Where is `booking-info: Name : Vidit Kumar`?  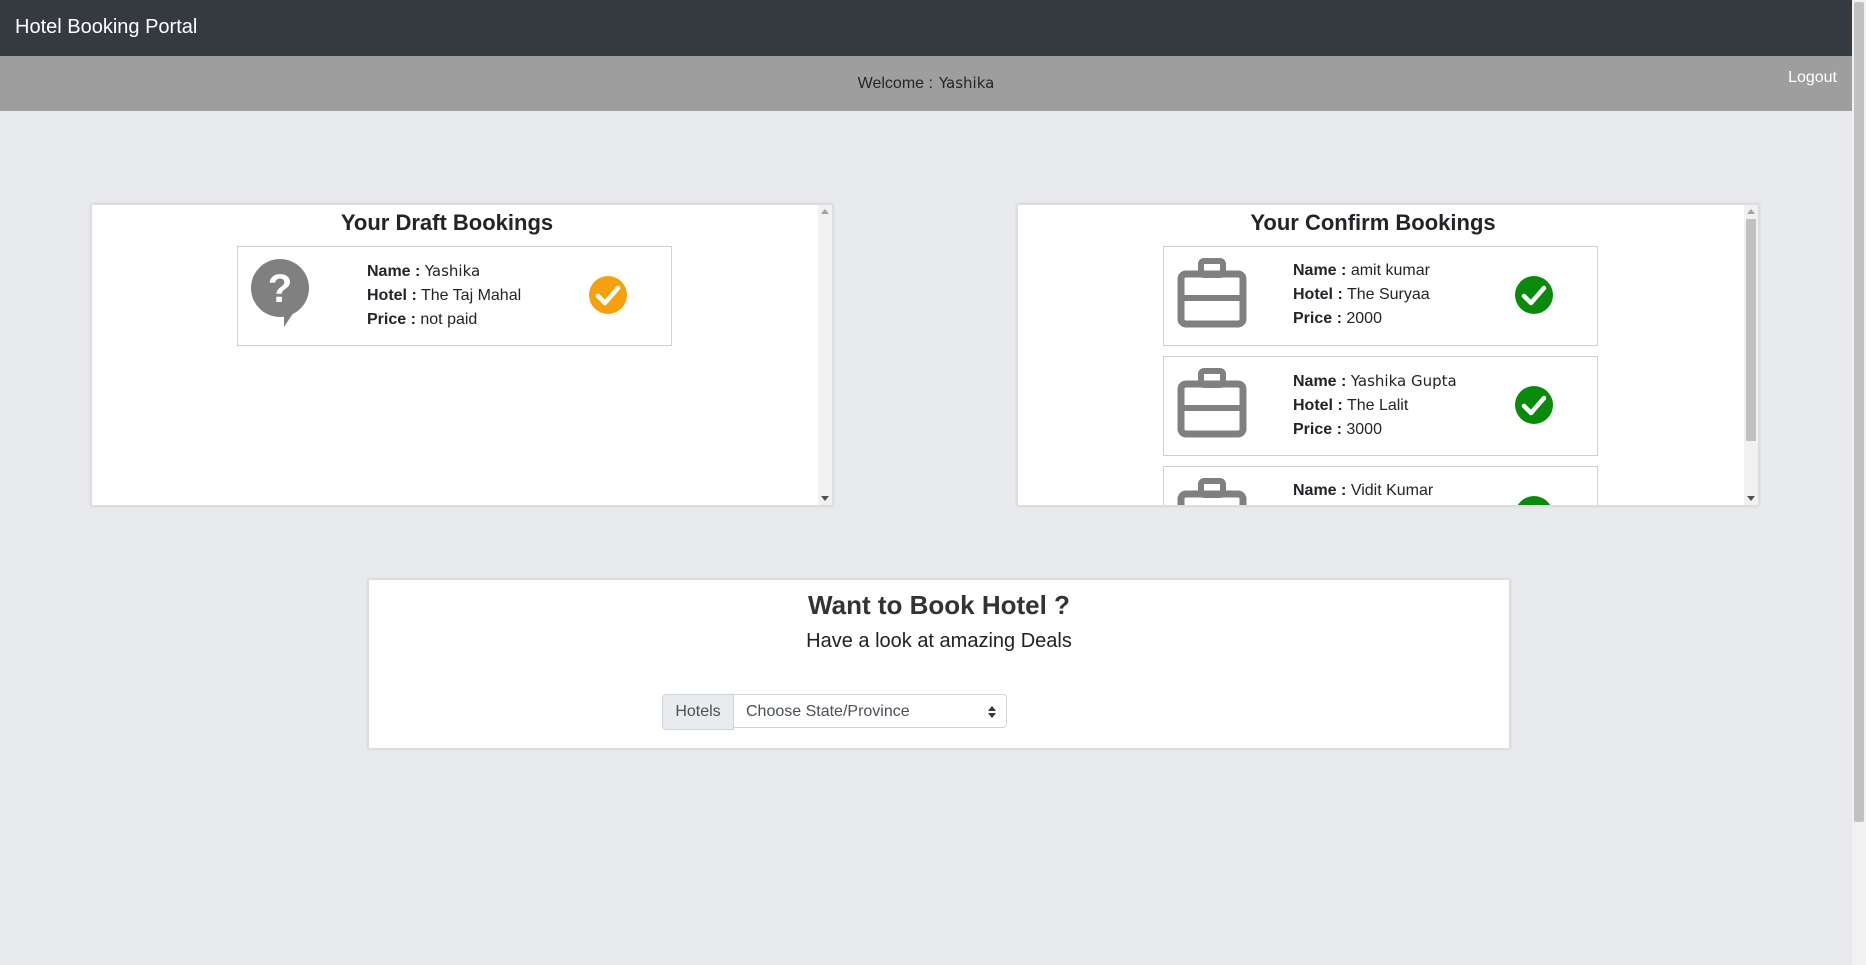
booking-info: Name : Vidit Kumar is located at coordinates (1363, 491).